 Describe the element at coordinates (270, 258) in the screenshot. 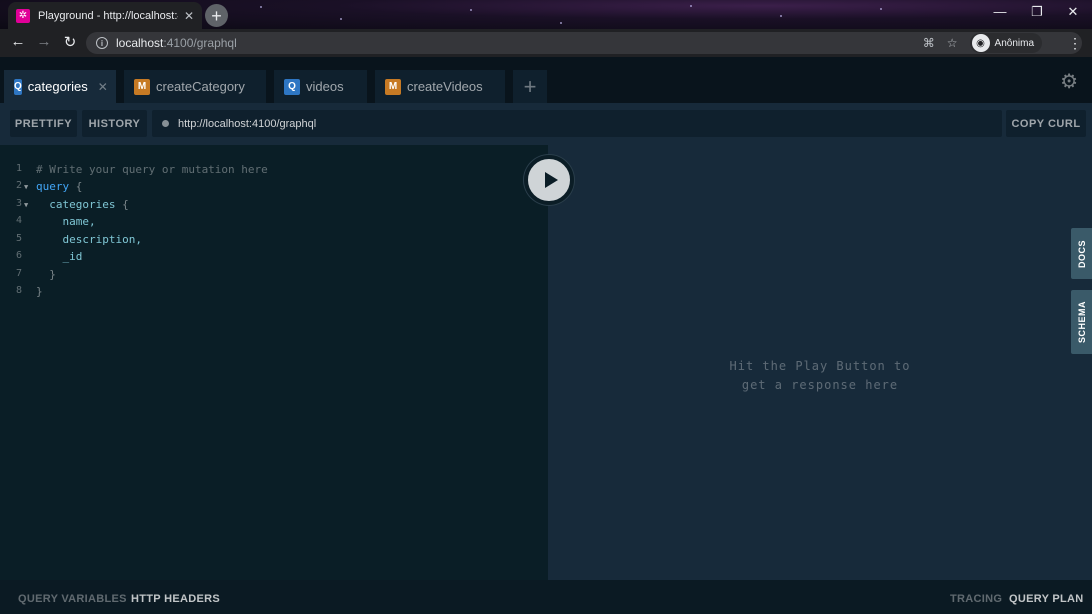

I see `code-line: 6 _id` at that location.